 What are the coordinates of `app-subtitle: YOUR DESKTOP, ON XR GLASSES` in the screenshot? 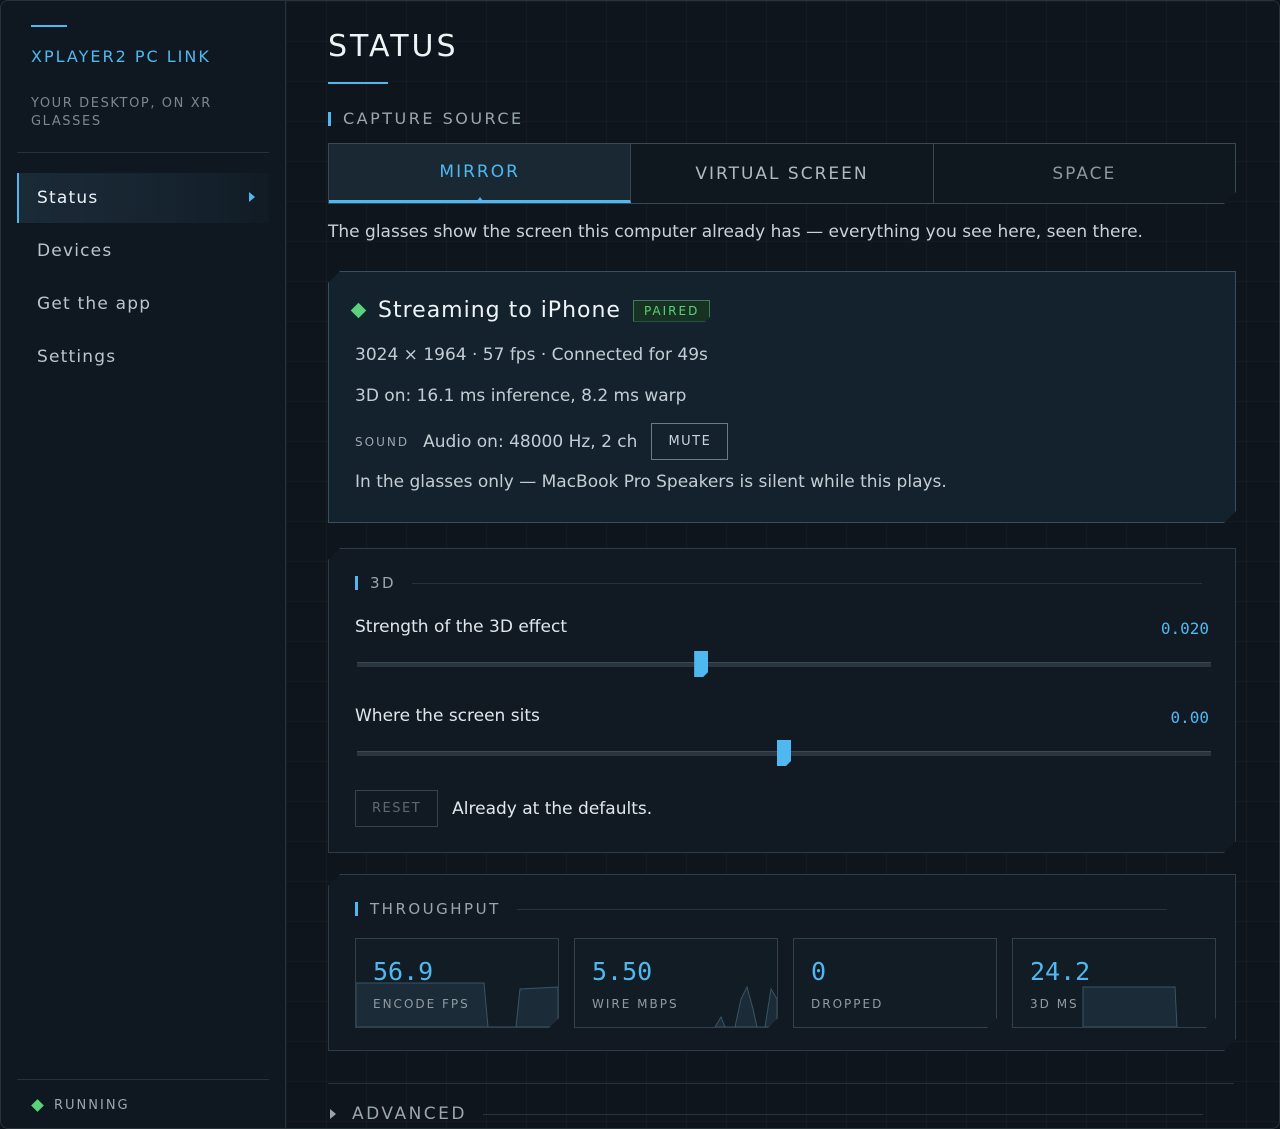 It's located at (121, 112).